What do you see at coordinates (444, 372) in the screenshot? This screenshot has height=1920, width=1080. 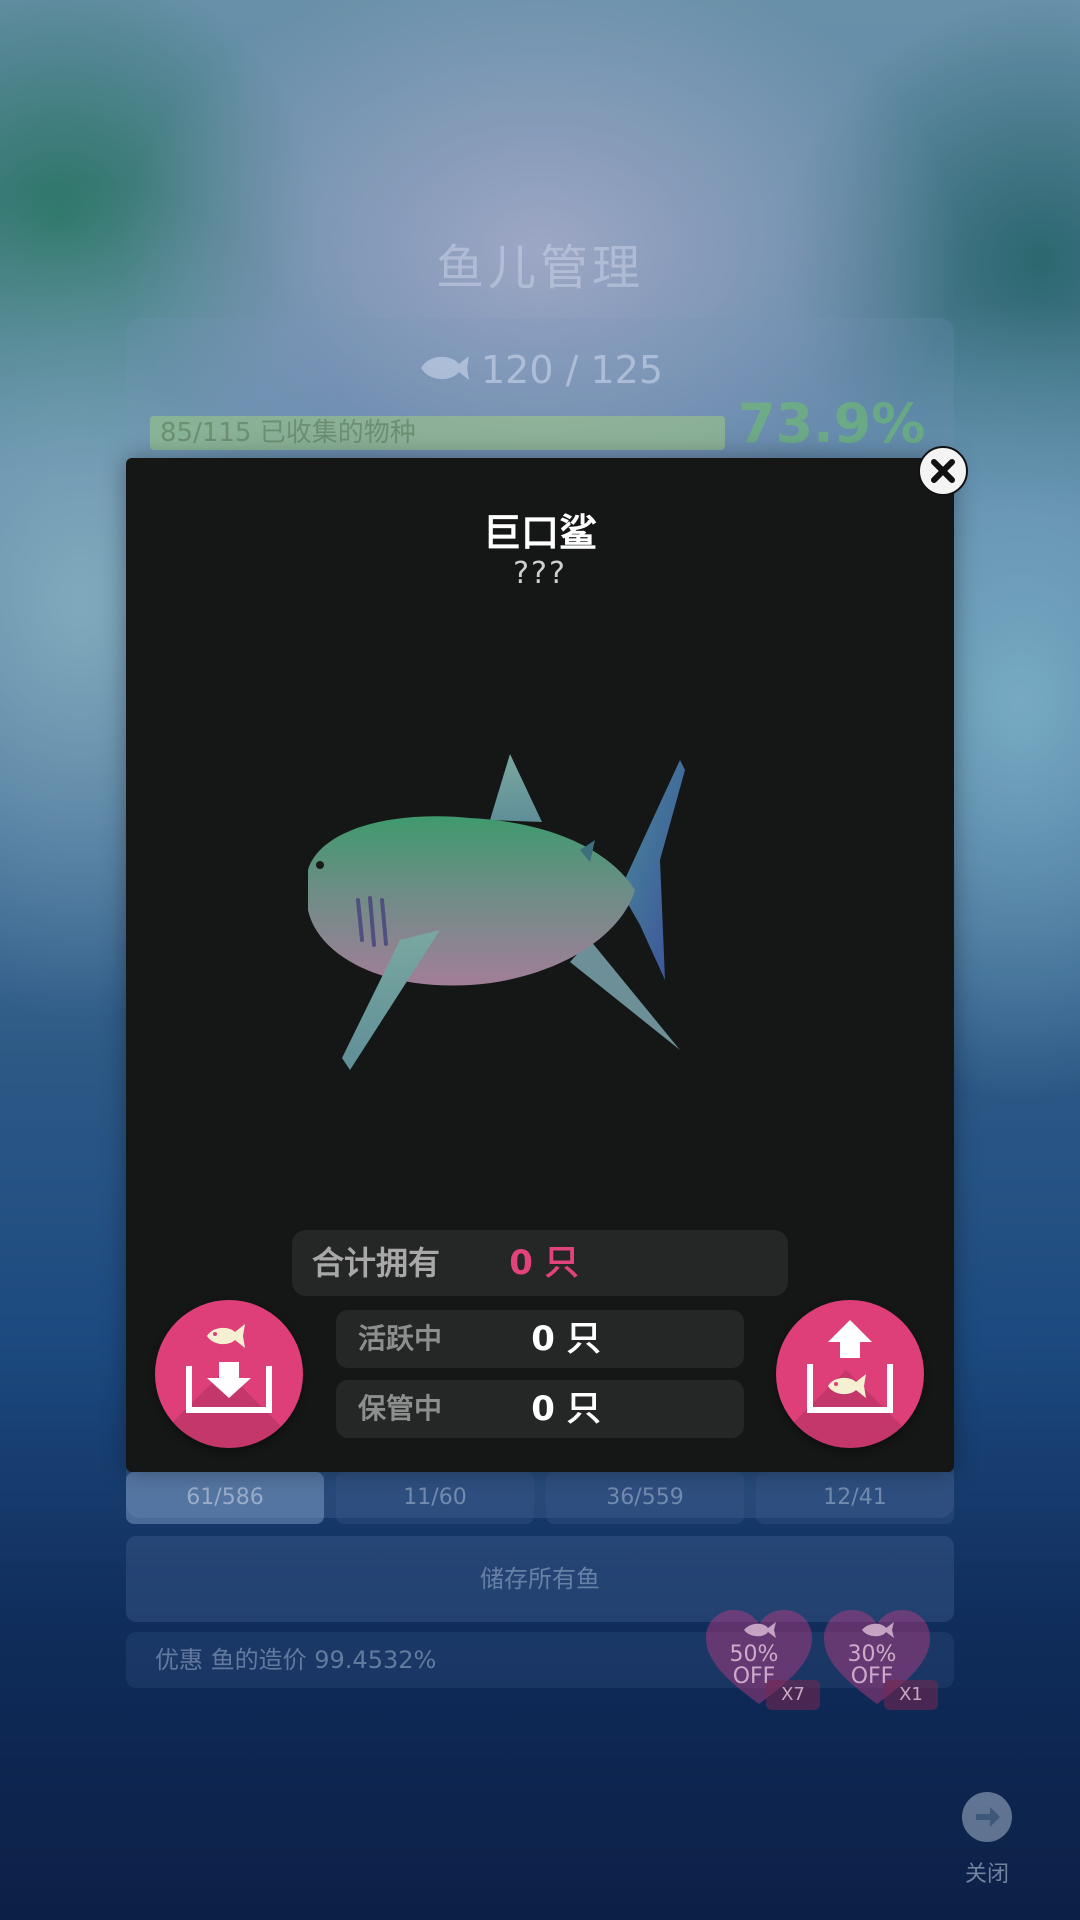 I see `fish-icon` at bounding box center [444, 372].